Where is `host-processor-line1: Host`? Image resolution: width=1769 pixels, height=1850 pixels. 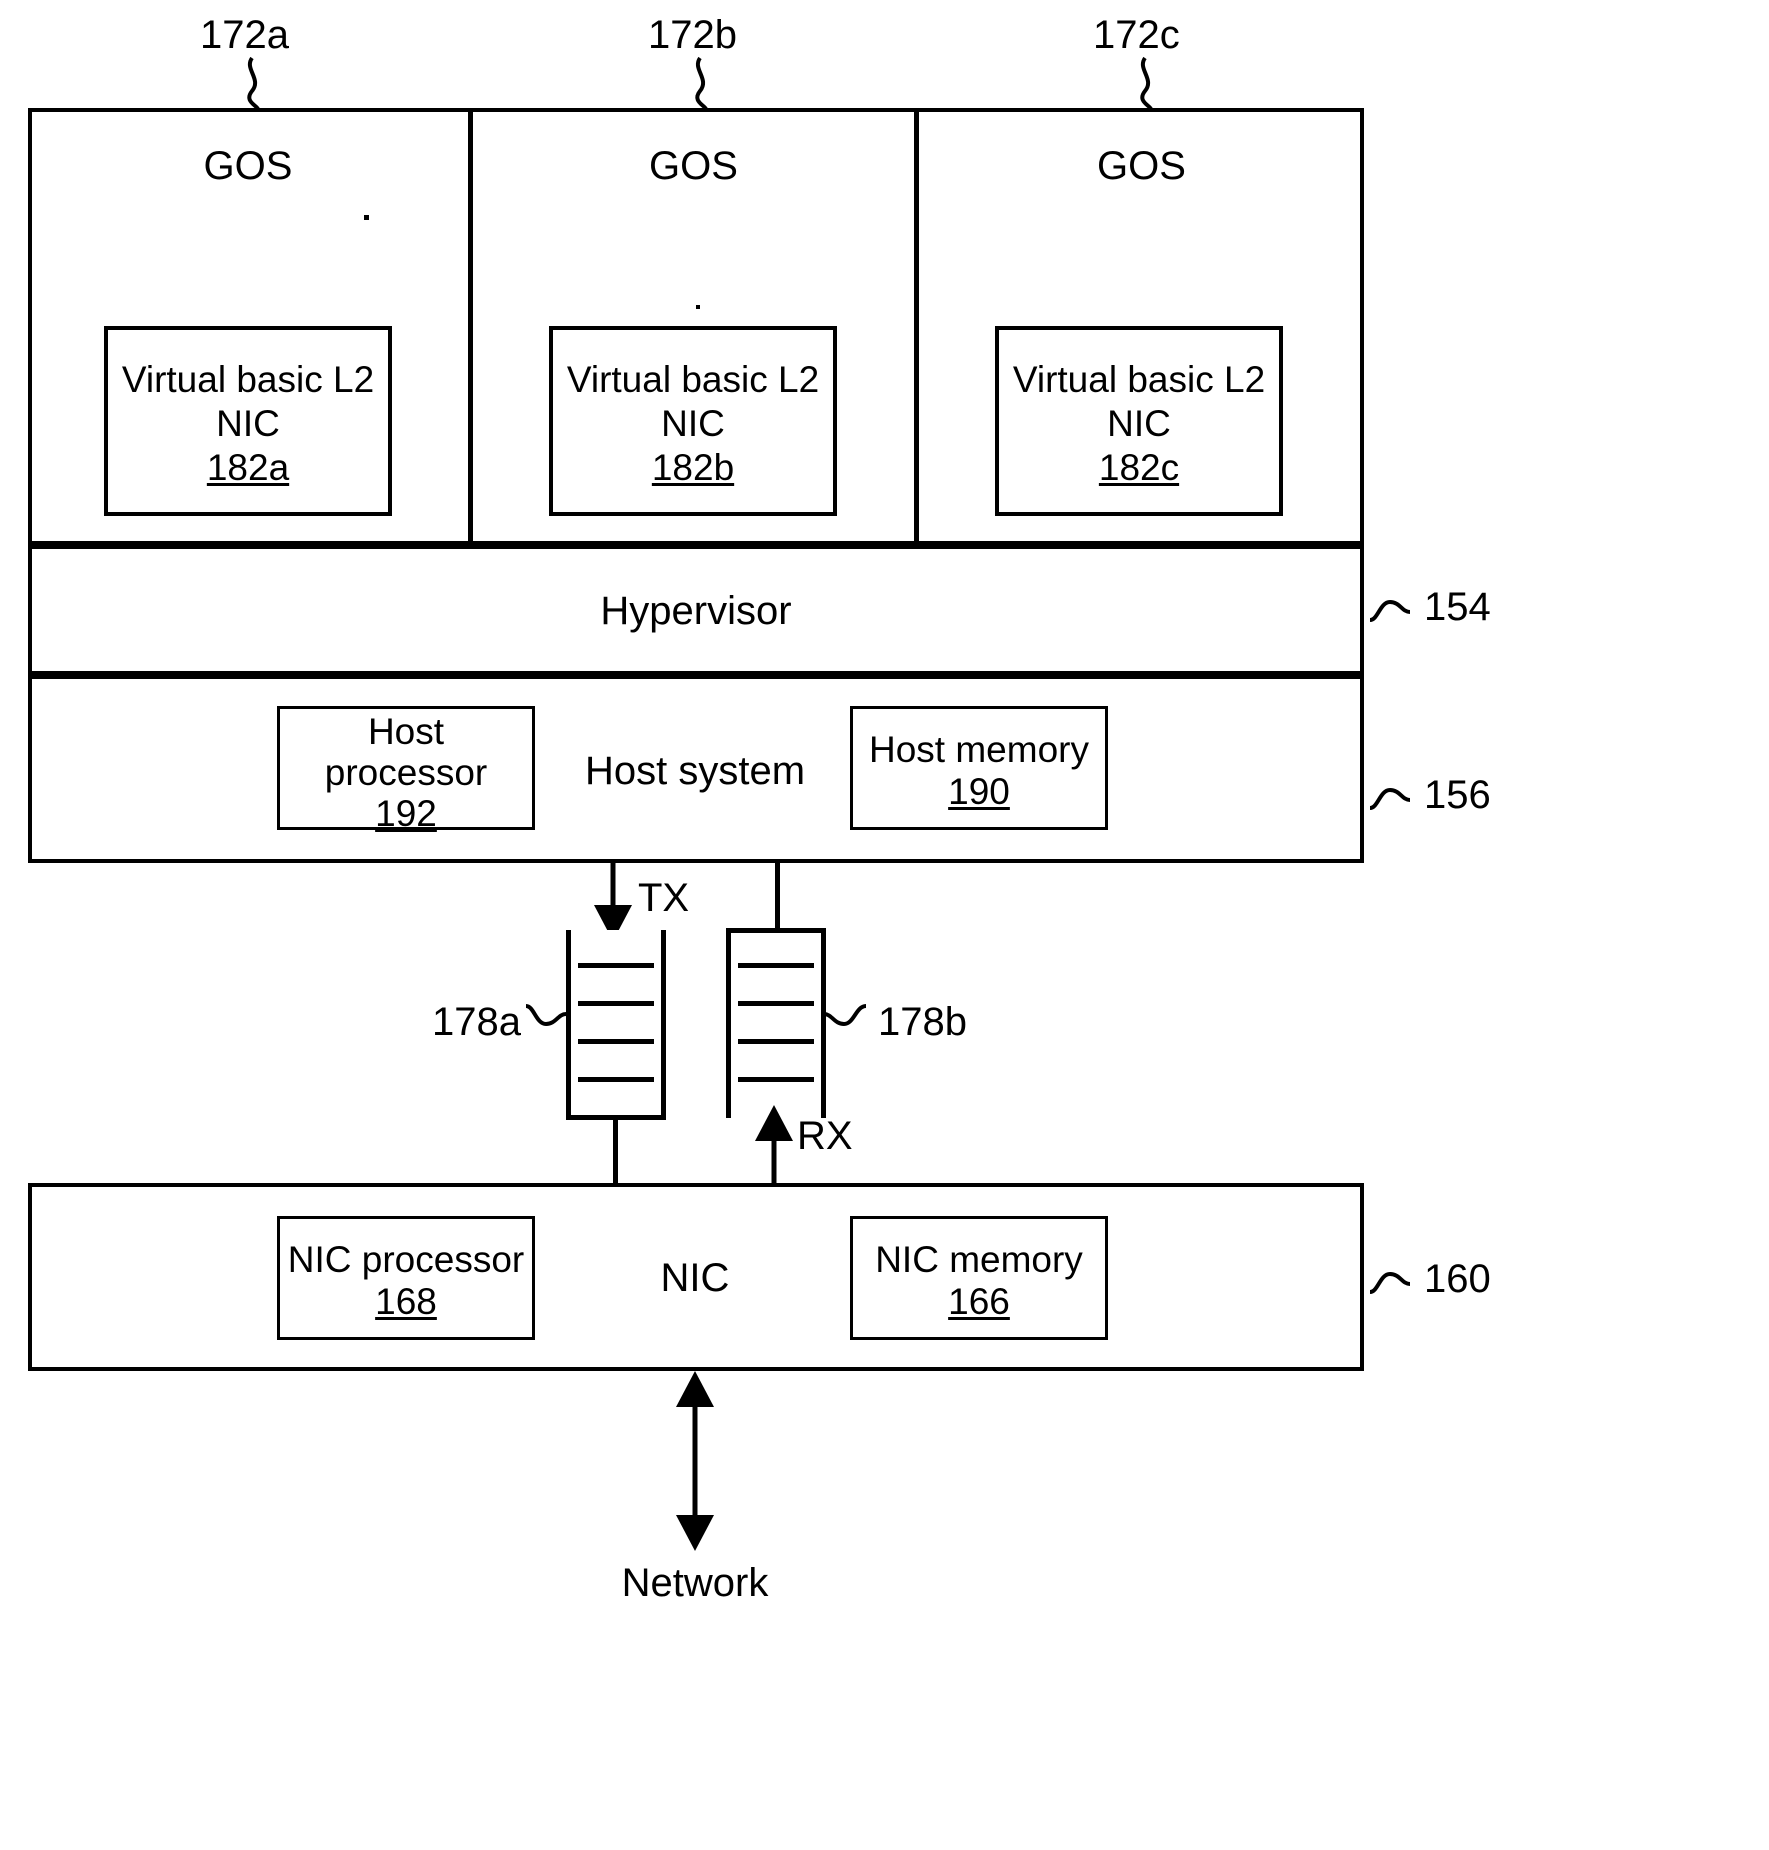 host-processor-line1: Host is located at coordinates (406, 731).